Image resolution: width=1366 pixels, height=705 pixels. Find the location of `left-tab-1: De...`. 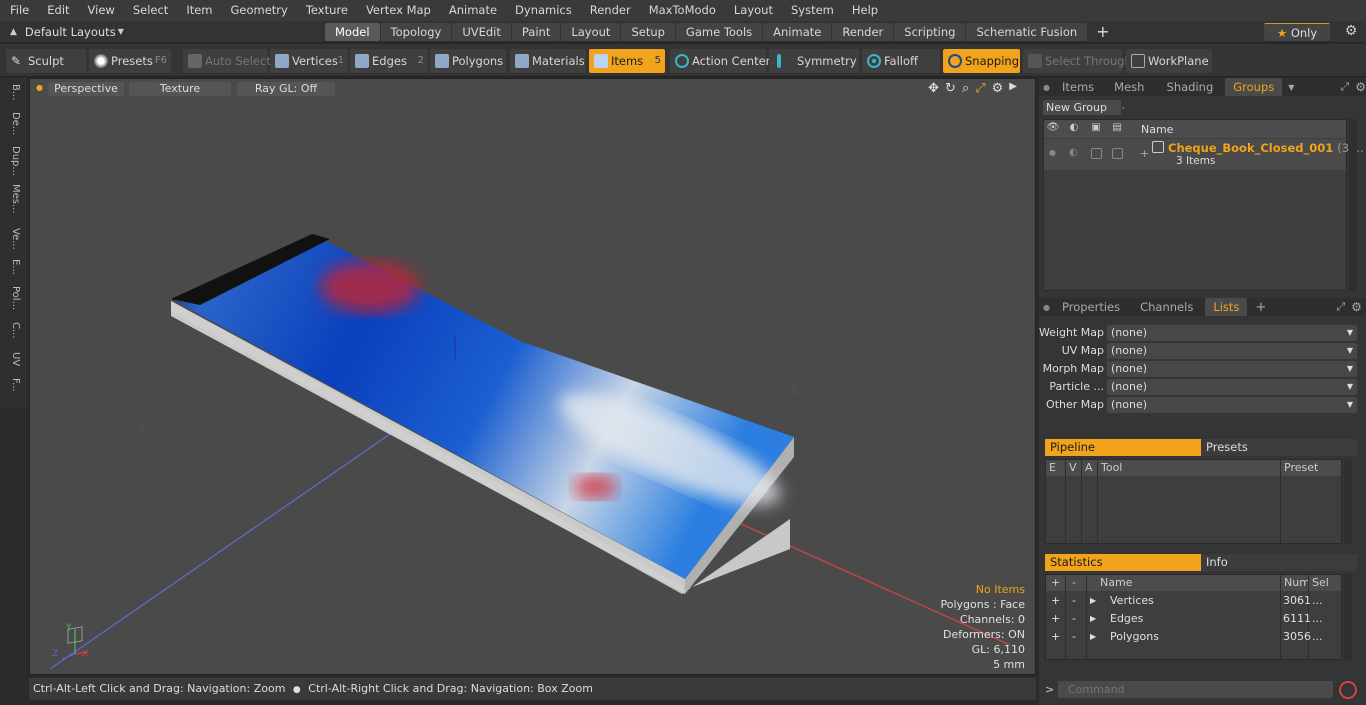

left-tab-1: De... is located at coordinates (13, 123).